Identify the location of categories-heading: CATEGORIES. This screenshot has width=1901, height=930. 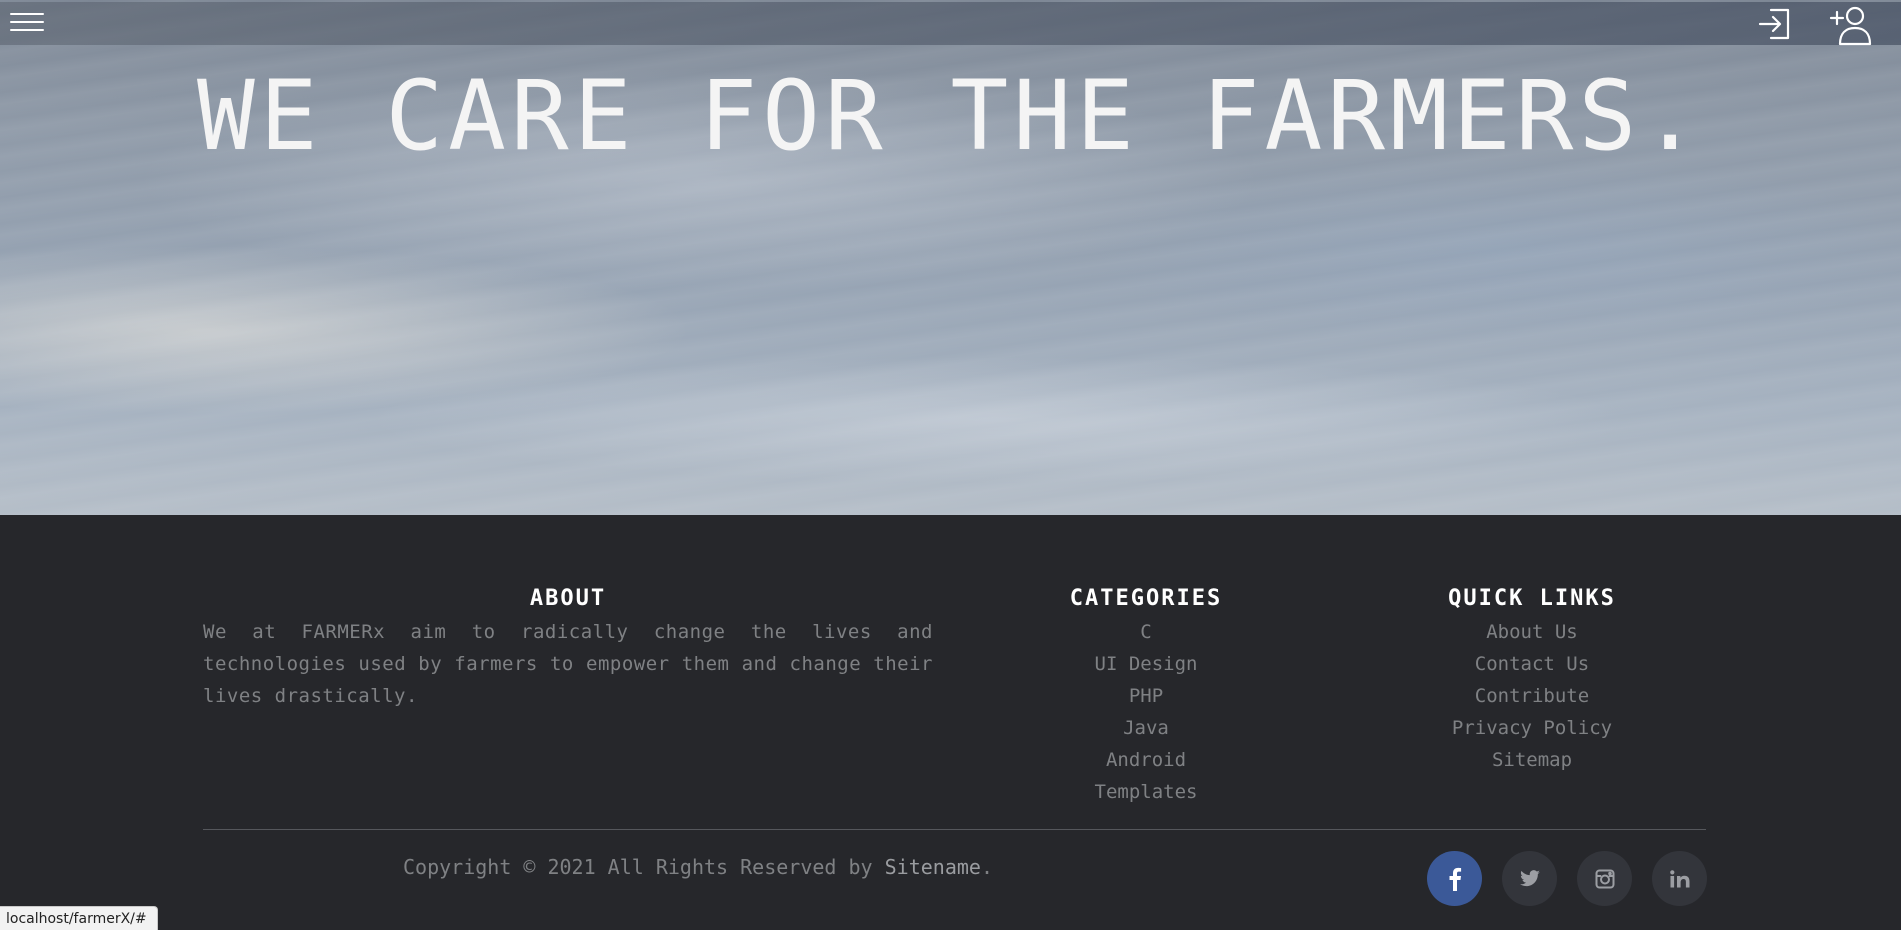
(1146, 598).